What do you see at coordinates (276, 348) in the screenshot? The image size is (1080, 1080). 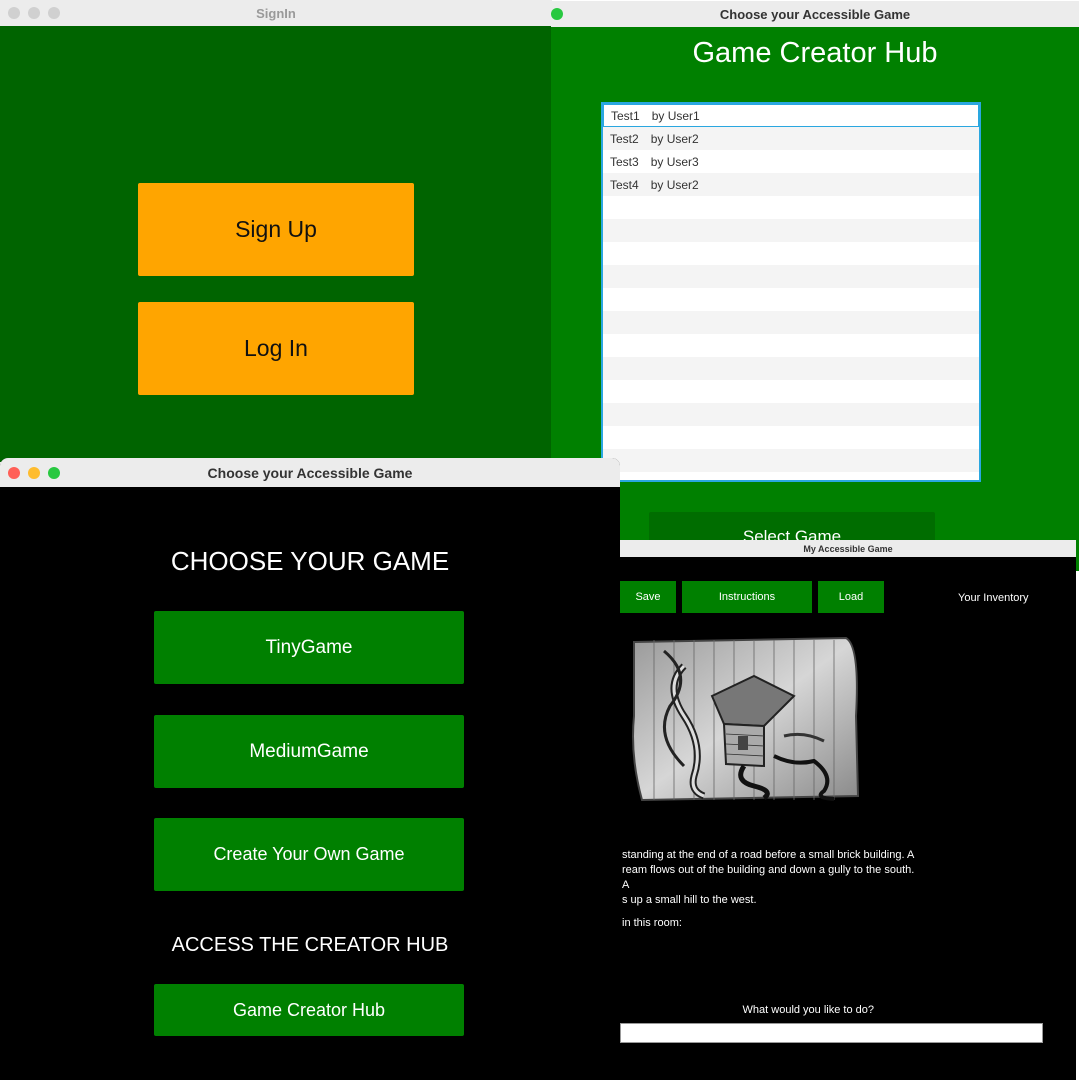 I see `log-in-button: Log In` at bounding box center [276, 348].